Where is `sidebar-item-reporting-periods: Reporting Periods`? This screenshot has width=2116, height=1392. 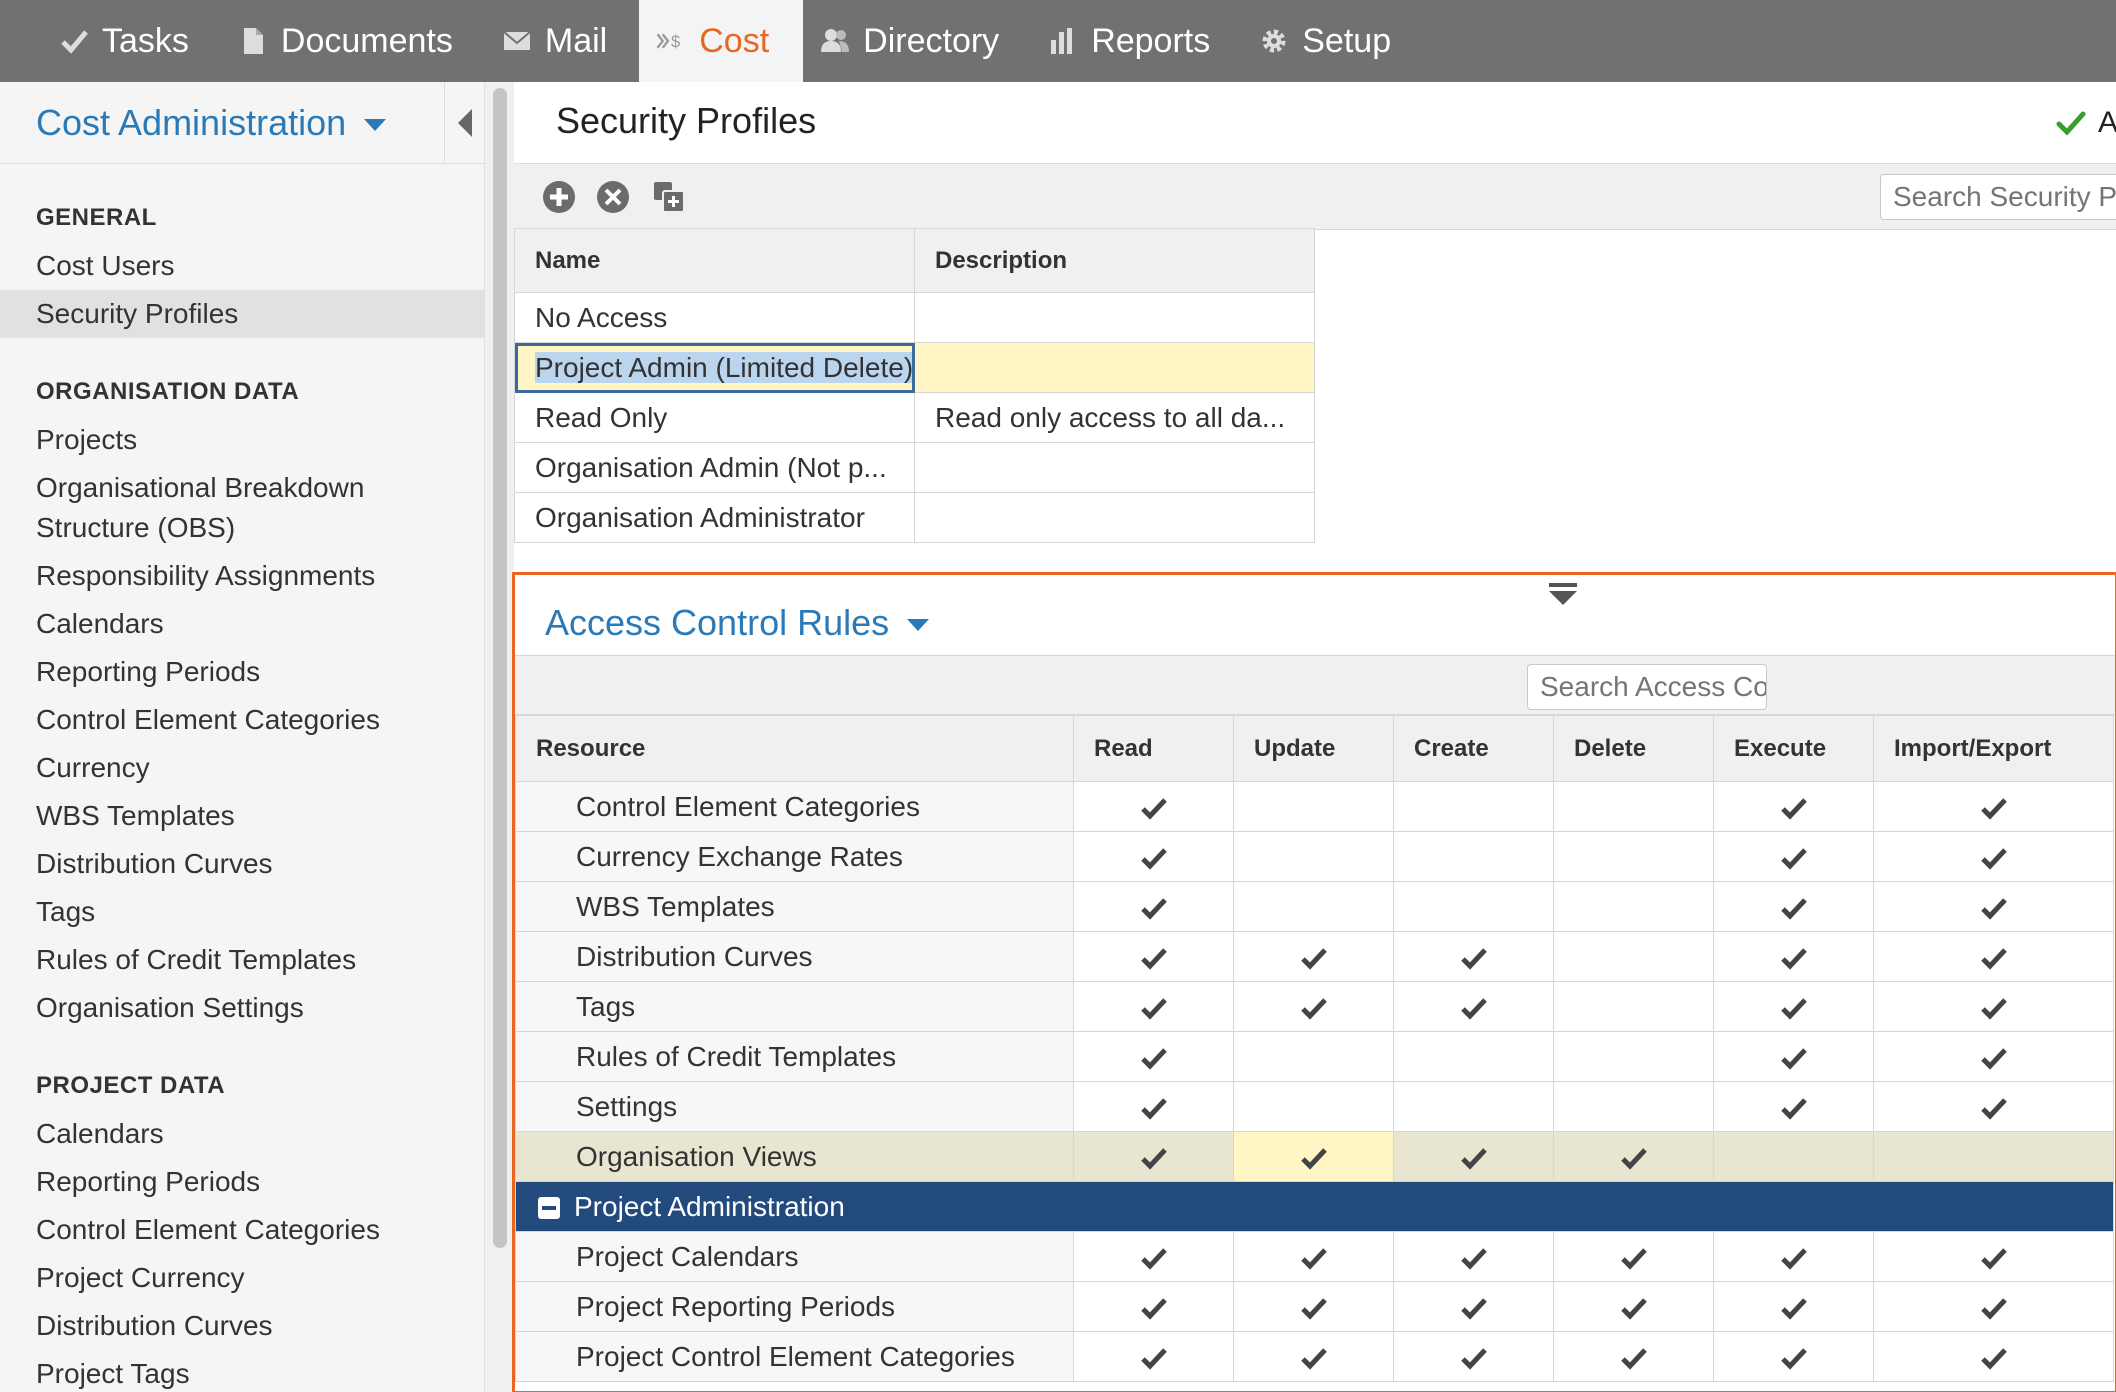 sidebar-item-reporting-periods: Reporting Periods is located at coordinates (242, 672).